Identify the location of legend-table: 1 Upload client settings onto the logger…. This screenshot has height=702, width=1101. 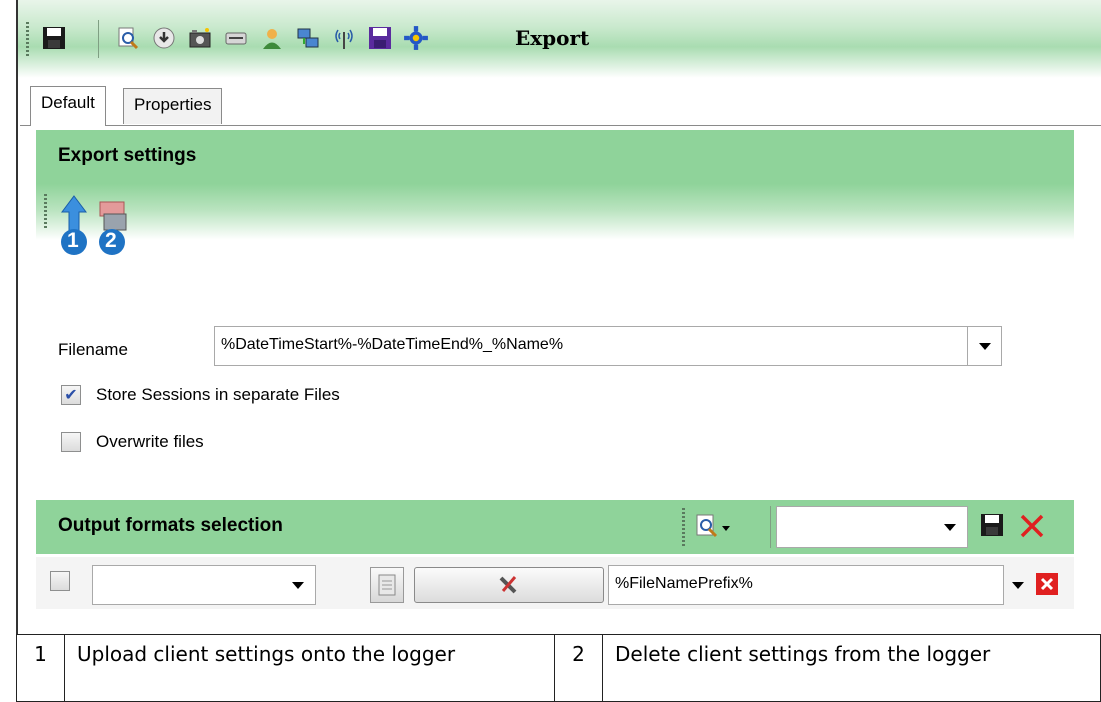
(558, 668).